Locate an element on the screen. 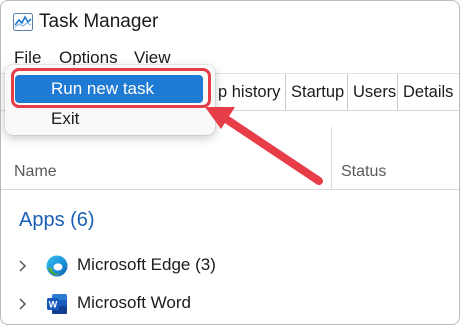 This screenshot has width=460, height=325. column-header-status: Status is located at coordinates (363, 172).